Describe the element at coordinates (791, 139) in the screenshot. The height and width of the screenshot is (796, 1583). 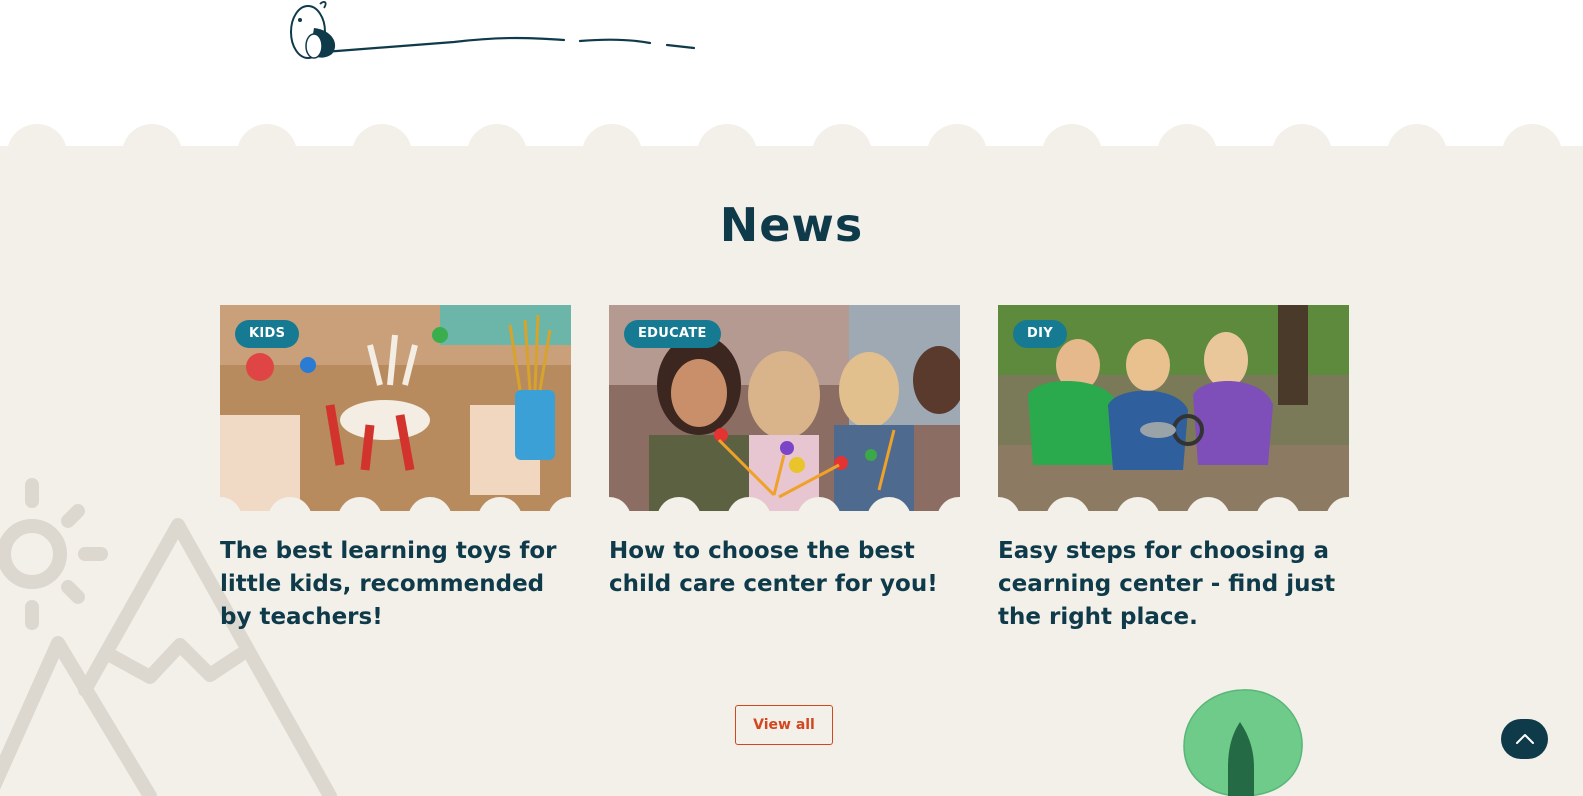
I see `wave-divider` at that location.